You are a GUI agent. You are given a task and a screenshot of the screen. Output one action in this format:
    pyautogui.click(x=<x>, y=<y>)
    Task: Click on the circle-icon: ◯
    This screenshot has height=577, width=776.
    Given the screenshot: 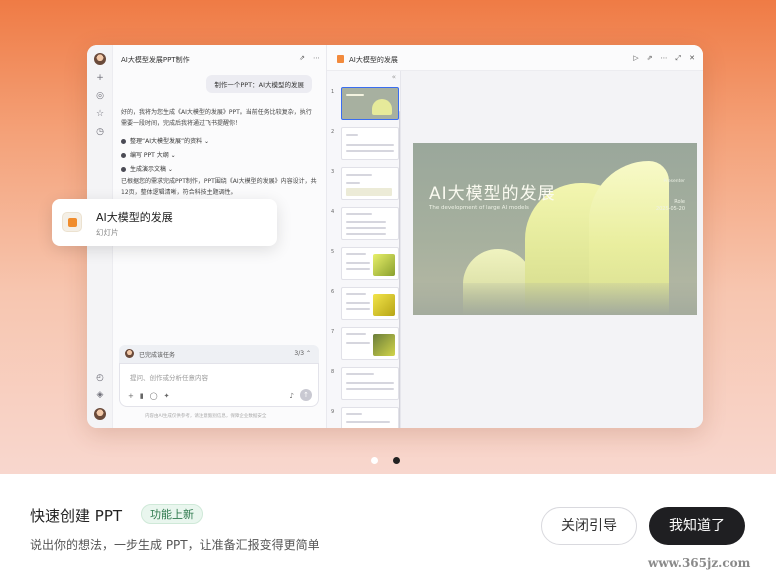 What is the action you would take?
    pyautogui.click(x=154, y=396)
    